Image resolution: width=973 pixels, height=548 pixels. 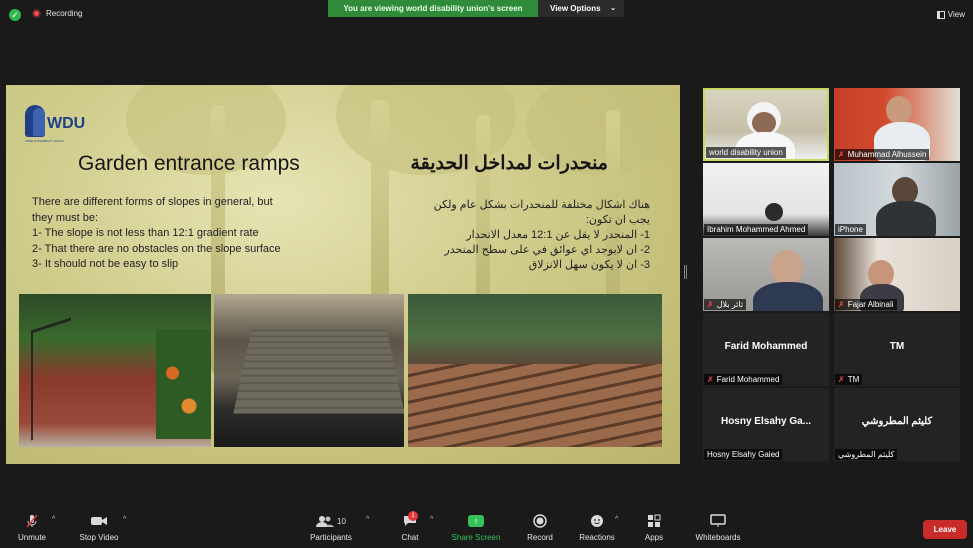 What do you see at coordinates (509, 163) in the screenshot?
I see `slide-title-ar: منحدرات لمداخل الحديقة` at bounding box center [509, 163].